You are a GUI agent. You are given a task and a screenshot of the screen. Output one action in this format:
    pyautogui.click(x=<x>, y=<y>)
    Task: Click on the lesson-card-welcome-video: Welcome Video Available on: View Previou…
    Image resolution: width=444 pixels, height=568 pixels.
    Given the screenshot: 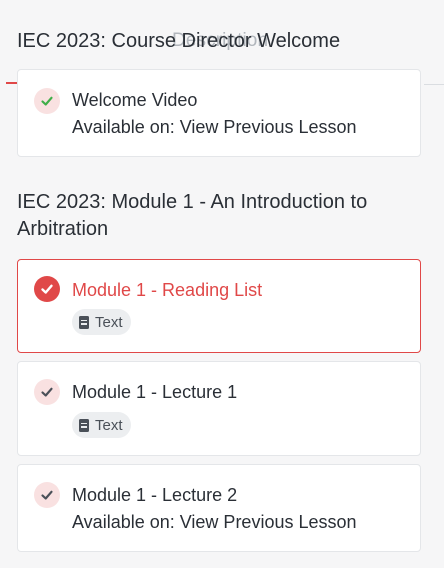 What is the action you would take?
    pyautogui.click(x=219, y=113)
    